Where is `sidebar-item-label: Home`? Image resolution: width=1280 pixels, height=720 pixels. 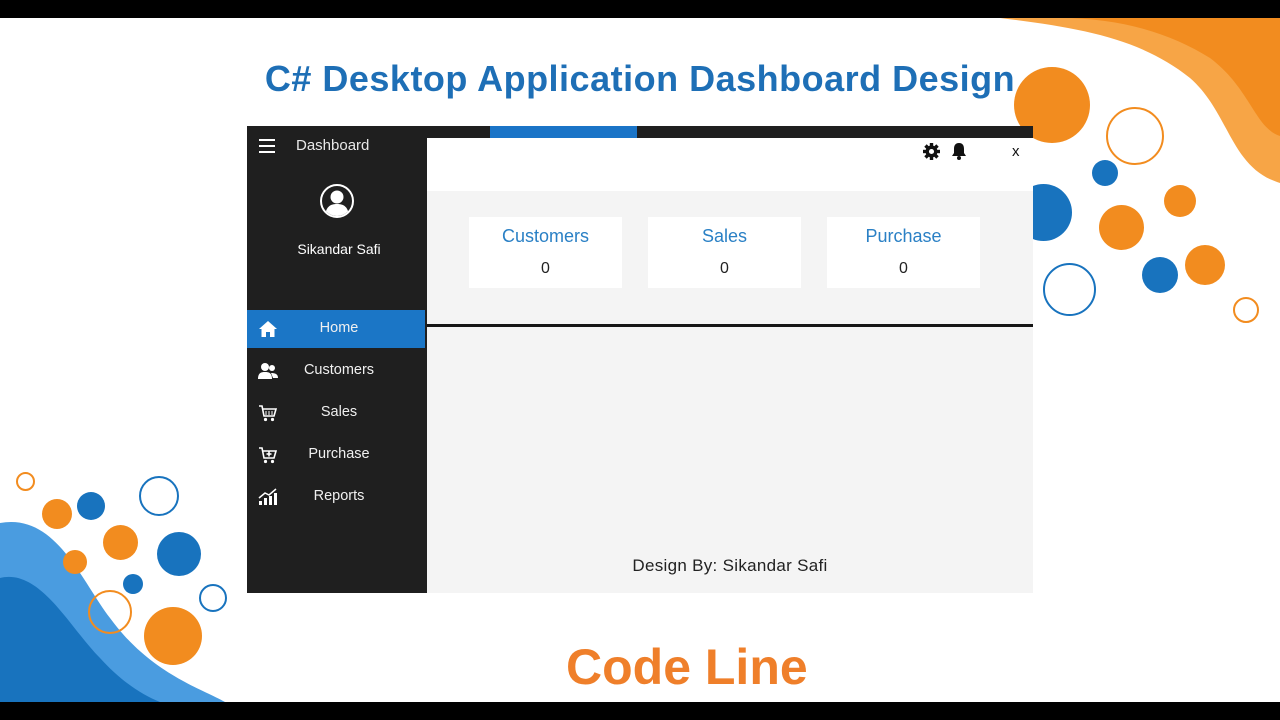 sidebar-item-label: Home is located at coordinates (339, 328).